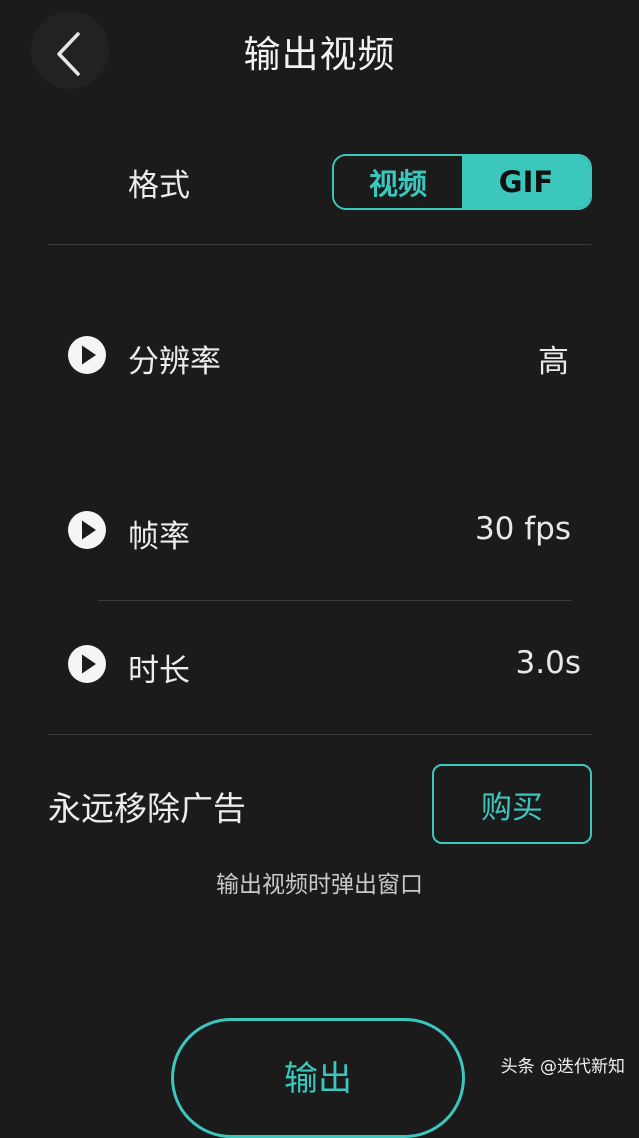 This screenshot has width=639, height=1138. I want to click on format-segmented-control: 视频 GIF, so click(462, 182).